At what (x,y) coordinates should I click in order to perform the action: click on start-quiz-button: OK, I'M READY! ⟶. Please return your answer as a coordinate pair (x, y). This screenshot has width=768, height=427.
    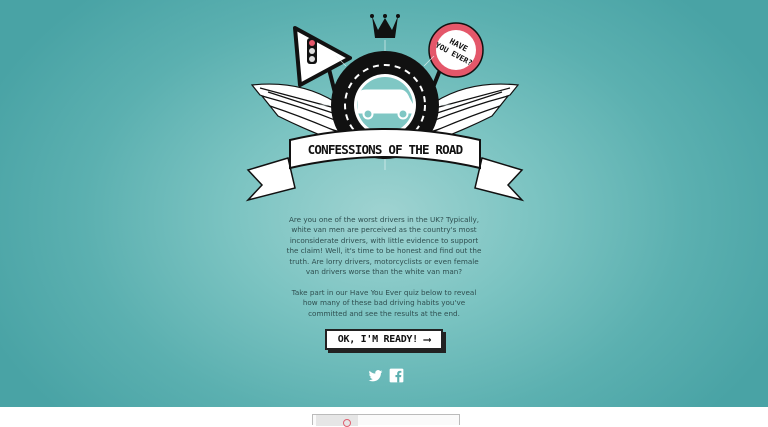
    Looking at the image, I should click on (384, 339).